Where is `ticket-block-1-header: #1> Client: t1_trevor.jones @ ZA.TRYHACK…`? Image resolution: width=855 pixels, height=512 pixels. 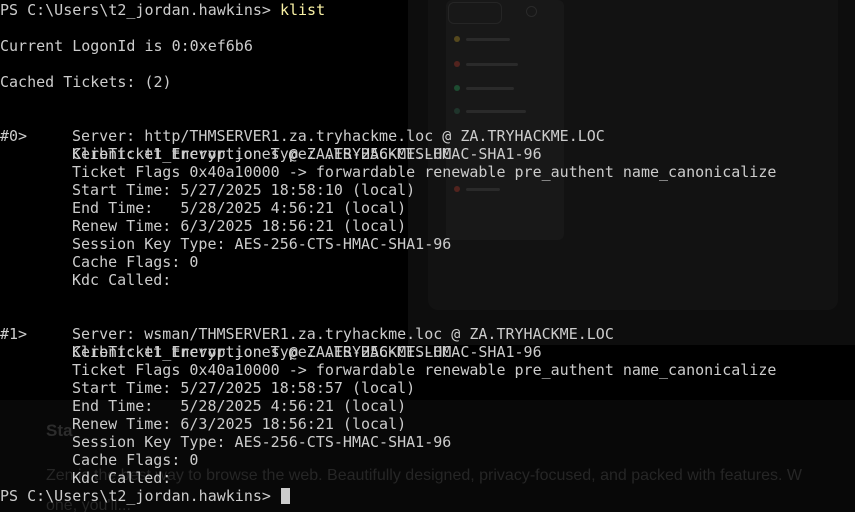 ticket-block-1-header: #1> Client: t1_trevor.jones @ ZA.TRYHACK… is located at coordinates (427, 334).